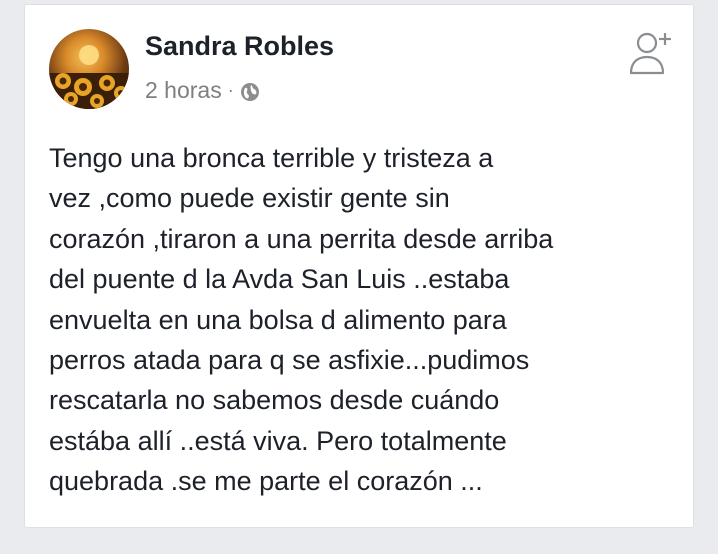  What do you see at coordinates (183, 90) in the screenshot?
I see `post-timestamp: 2 horas` at bounding box center [183, 90].